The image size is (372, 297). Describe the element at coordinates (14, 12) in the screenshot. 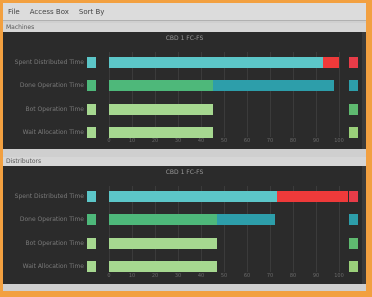

I see `menu-file: File` at that location.